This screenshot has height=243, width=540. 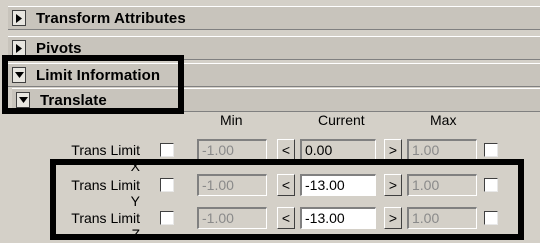 What do you see at coordinates (167, 185) in the screenshot?
I see `trans-limit-y-checkbox` at bounding box center [167, 185].